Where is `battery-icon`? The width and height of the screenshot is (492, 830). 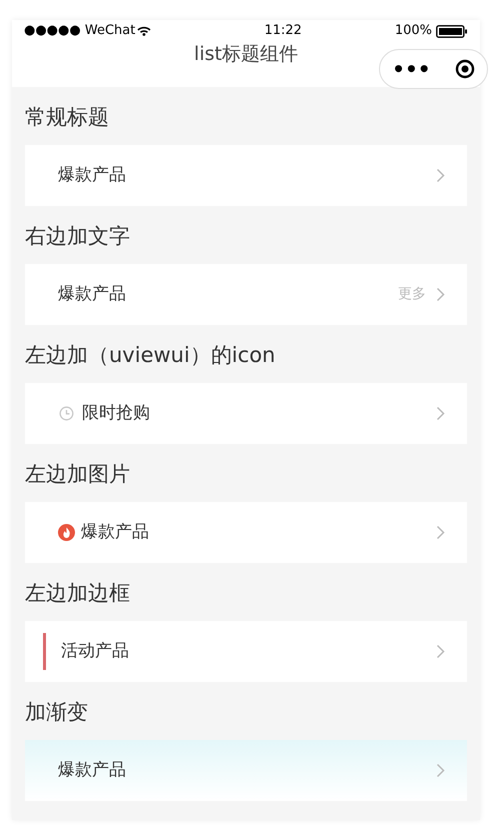
battery-icon is located at coordinates (452, 31).